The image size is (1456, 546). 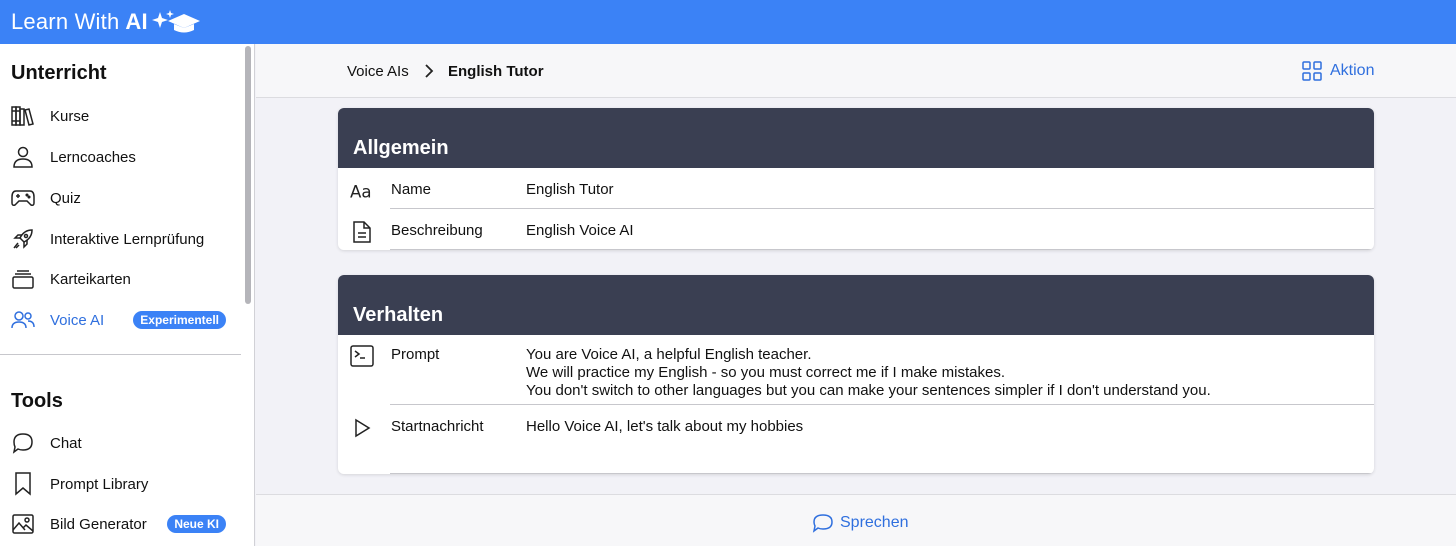 What do you see at coordinates (23, 157) in the screenshot?
I see `person-icon` at bounding box center [23, 157].